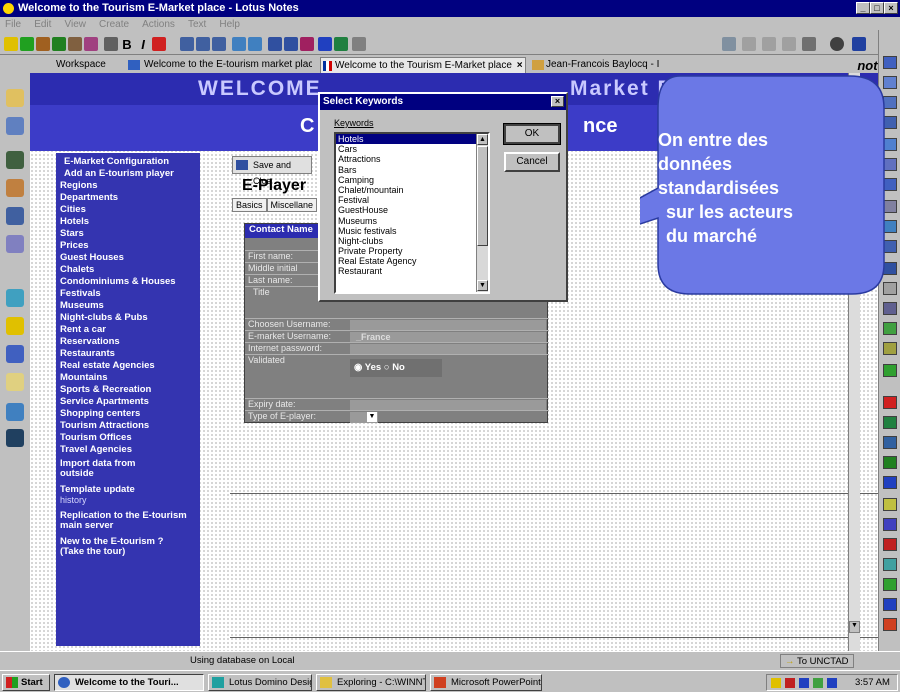  What do you see at coordinates (412, 170) in the screenshot?
I see `keyword-option: Bars` at bounding box center [412, 170].